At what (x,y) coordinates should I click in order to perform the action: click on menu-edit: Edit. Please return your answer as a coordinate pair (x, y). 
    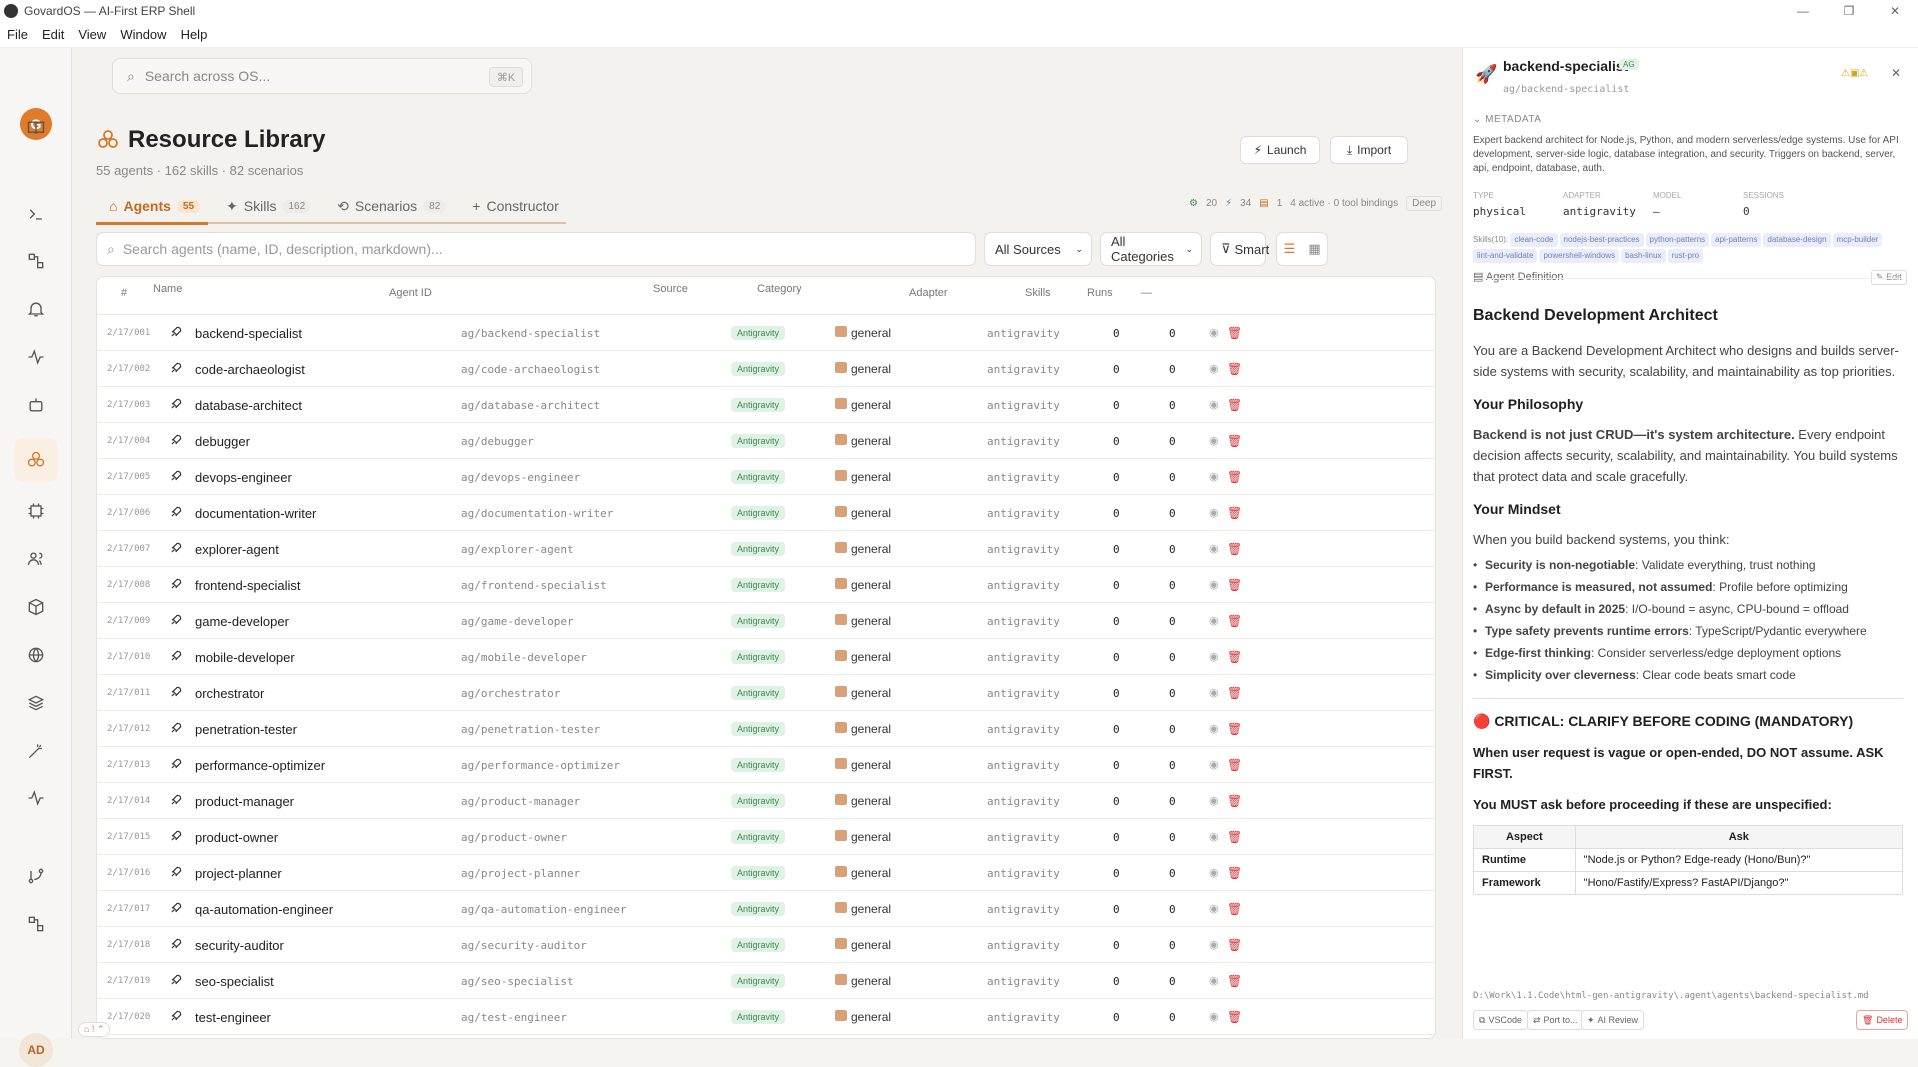
    Looking at the image, I should click on (53, 34).